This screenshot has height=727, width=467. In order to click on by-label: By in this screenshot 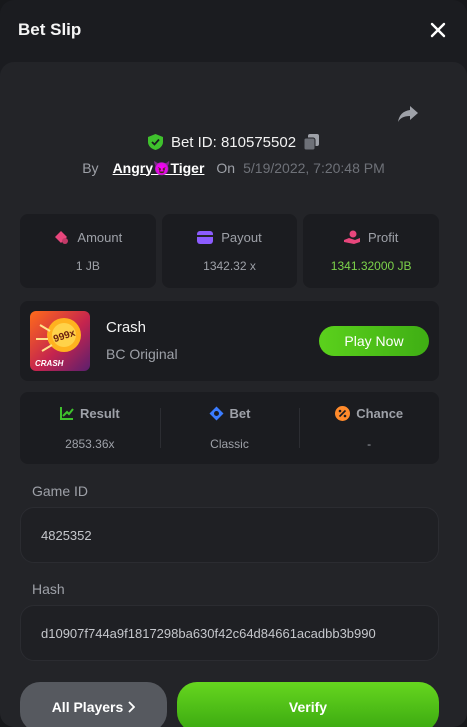, I will do `click(90, 168)`.